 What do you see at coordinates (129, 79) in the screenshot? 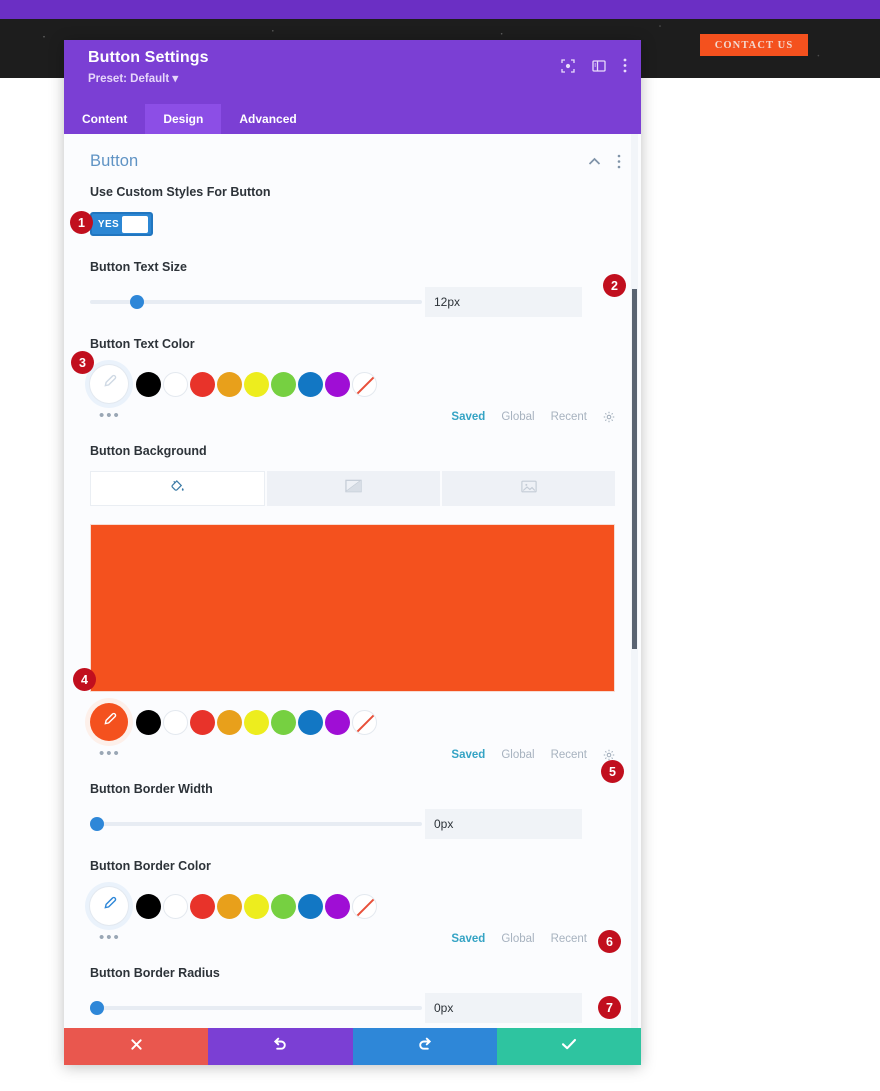
I see `preset-label: Preset: Default` at bounding box center [129, 79].